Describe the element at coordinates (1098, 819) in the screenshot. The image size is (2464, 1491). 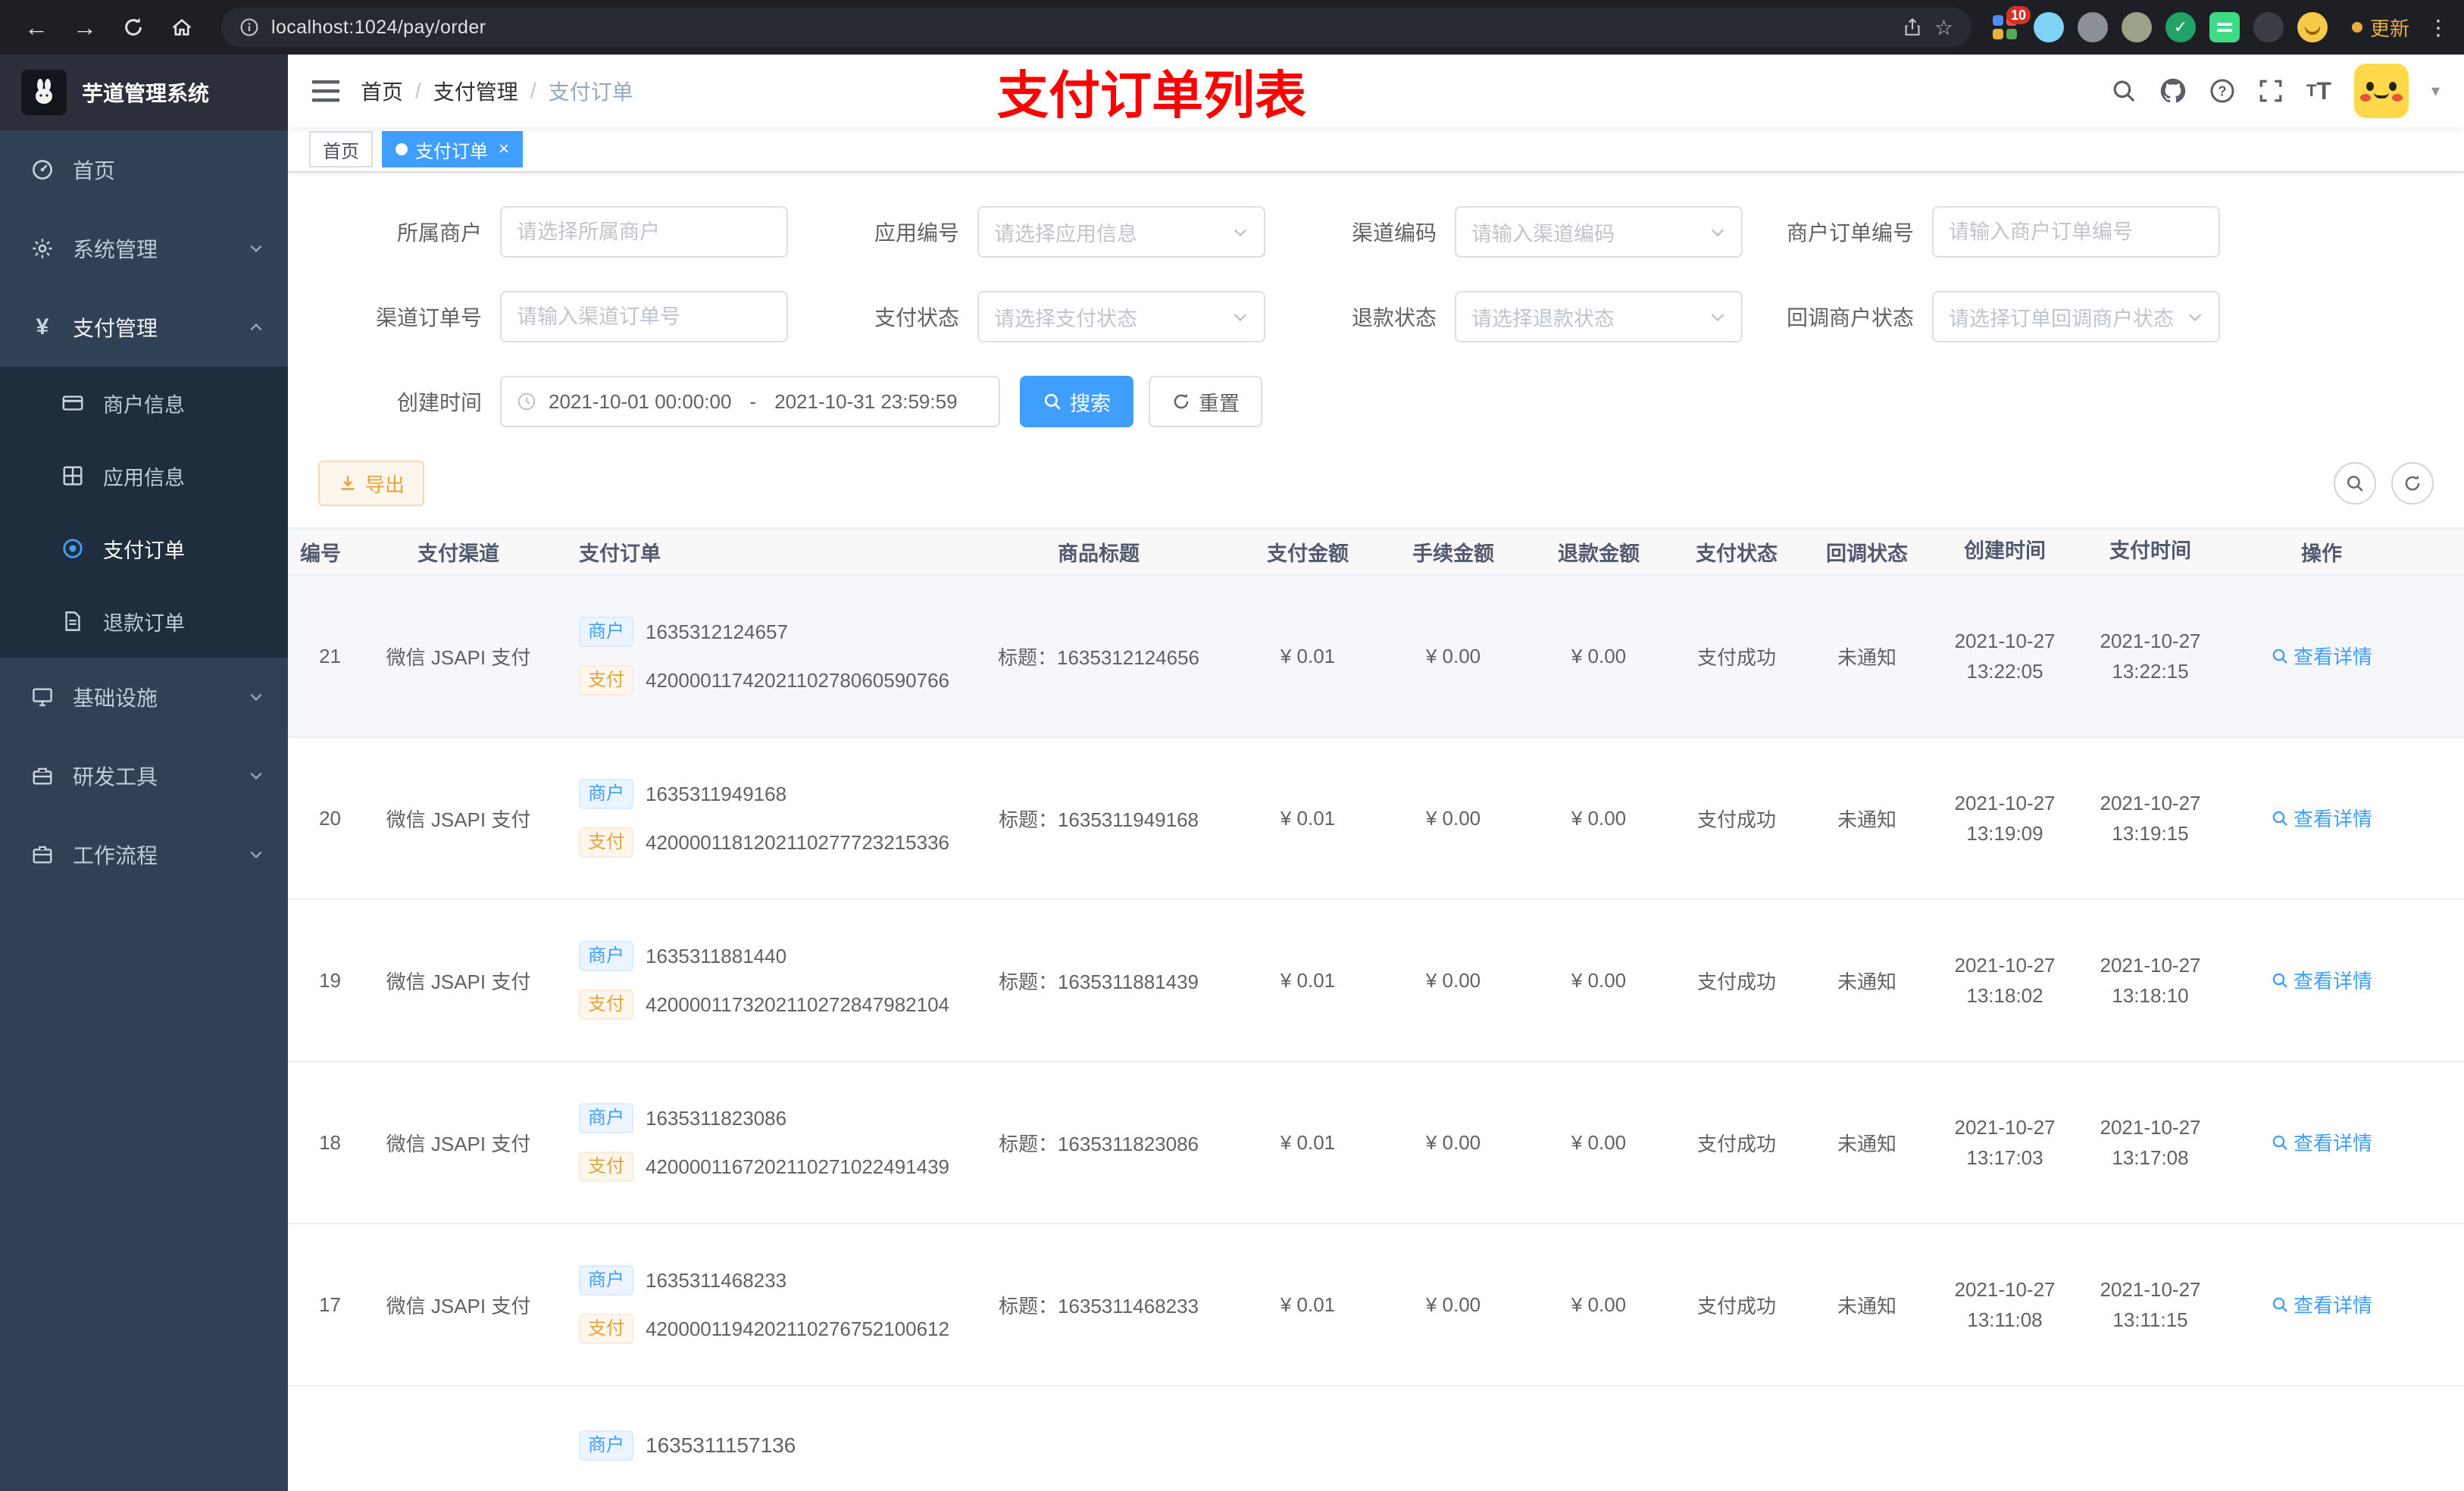
I see `cell-title: 标题：1635311949168` at that location.